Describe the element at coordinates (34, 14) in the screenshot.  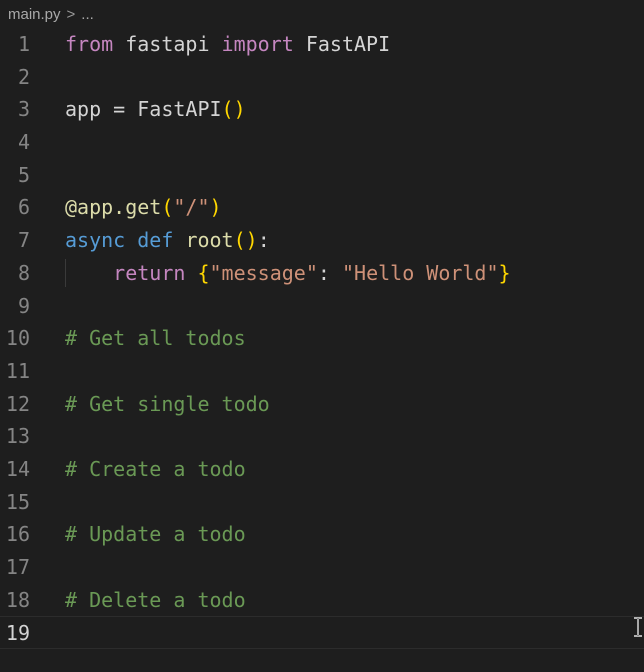
I see `breadcrumb-file: main.py` at that location.